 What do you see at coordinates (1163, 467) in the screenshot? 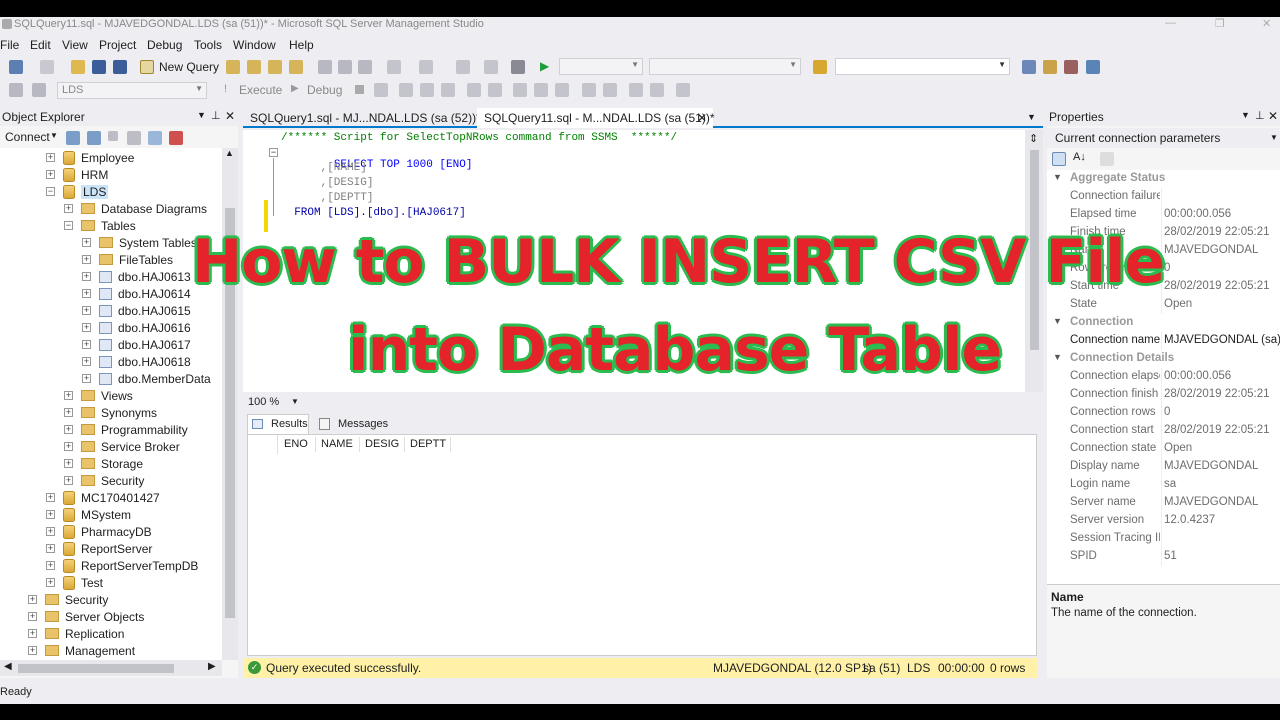
I see `property-row: Display name MJAVEDGONDAL` at bounding box center [1163, 467].